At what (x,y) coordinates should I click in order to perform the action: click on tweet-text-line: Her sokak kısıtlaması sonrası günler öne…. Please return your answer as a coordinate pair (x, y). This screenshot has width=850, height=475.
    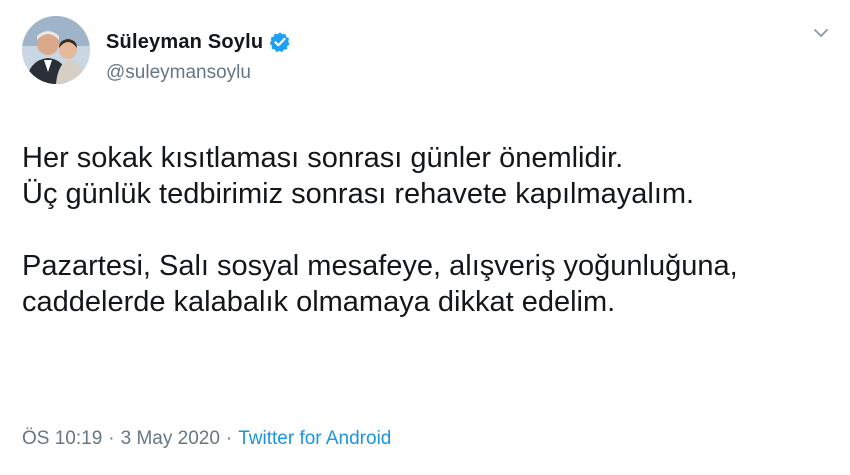
    Looking at the image, I should click on (323, 158).